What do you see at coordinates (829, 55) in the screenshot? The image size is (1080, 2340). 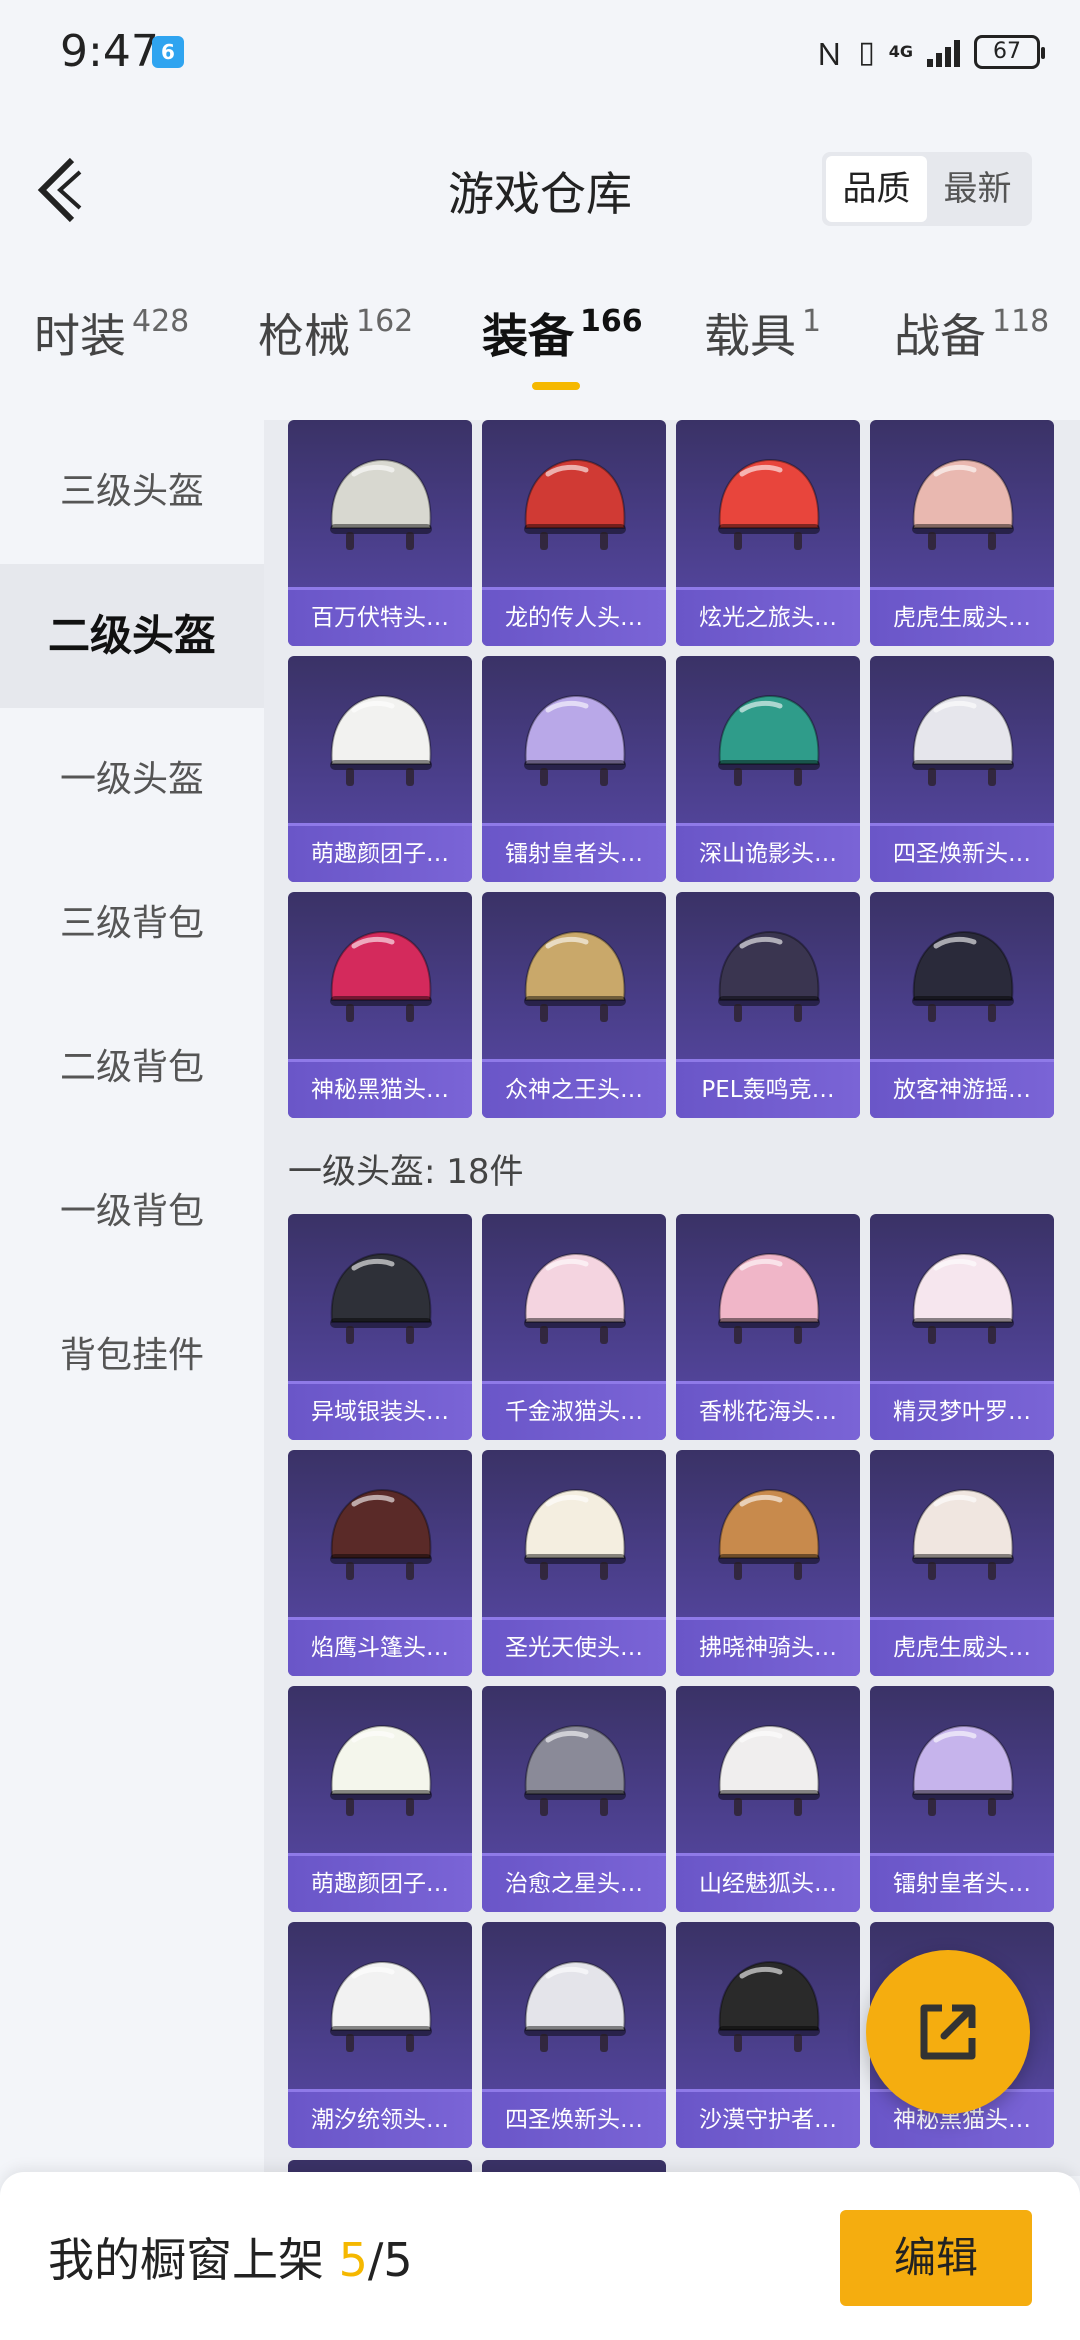 I see `nfc-icon: Ｎ` at bounding box center [829, 55].